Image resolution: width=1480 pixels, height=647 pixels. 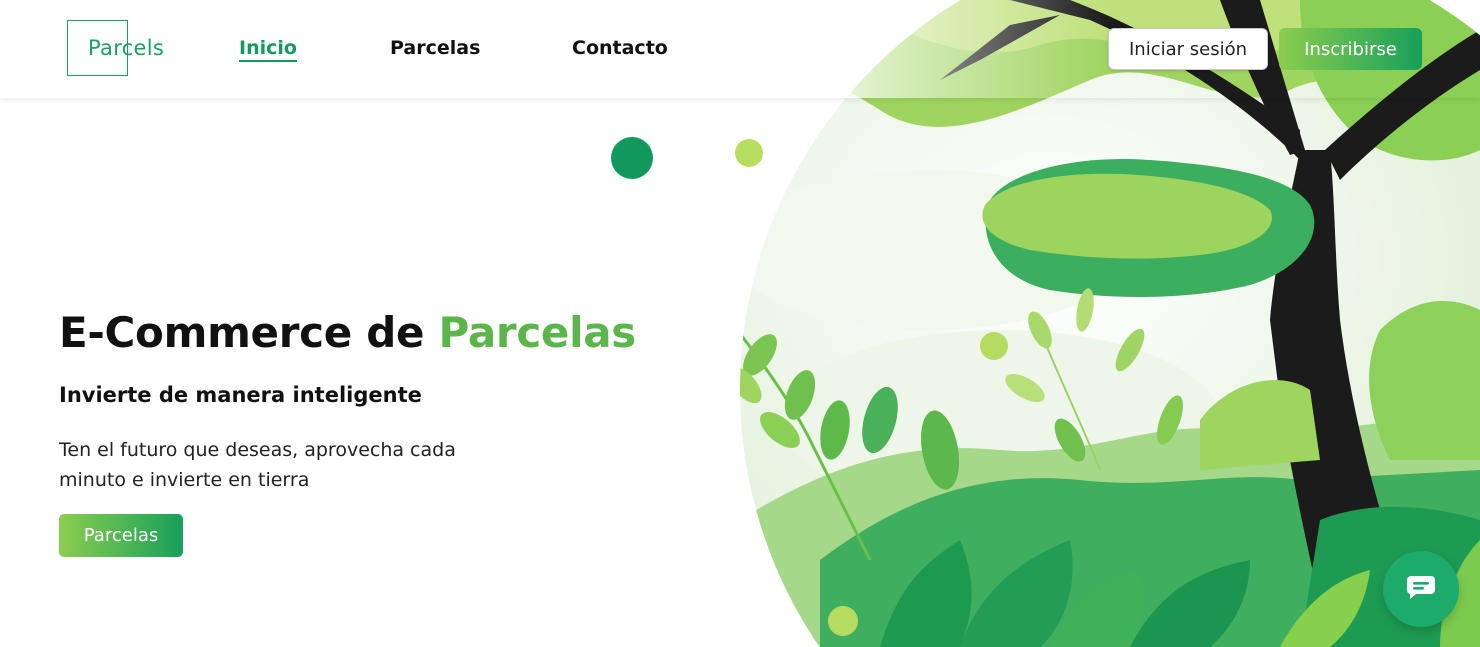 I want to click on login-button: Iniciar sesión, so click(x=1188, y=49).